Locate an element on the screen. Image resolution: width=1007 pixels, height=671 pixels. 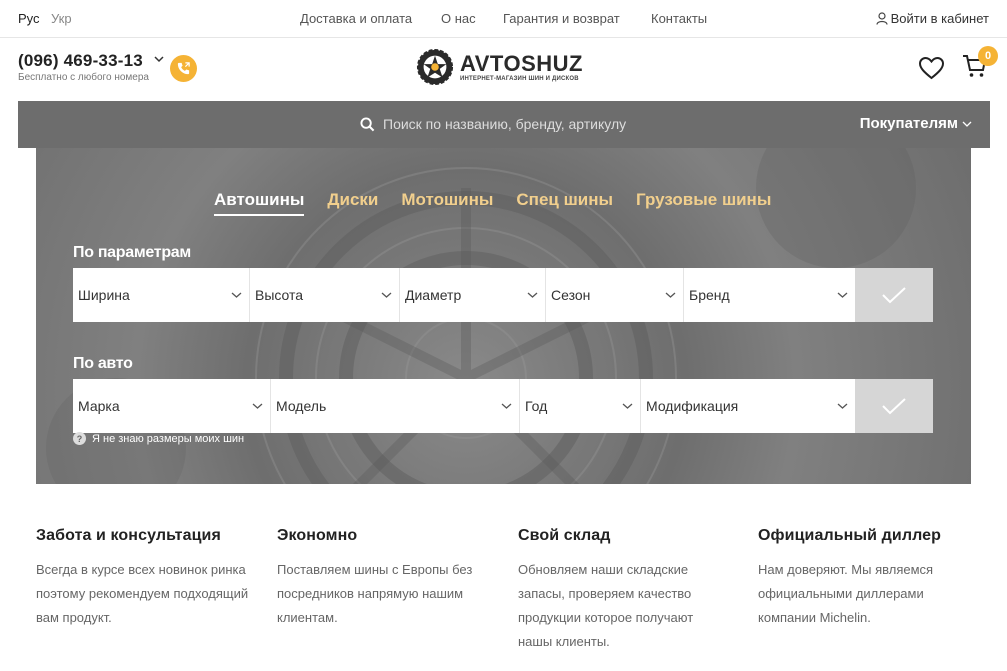
nav-about-link: О нас is located at coordinates (458, 18).